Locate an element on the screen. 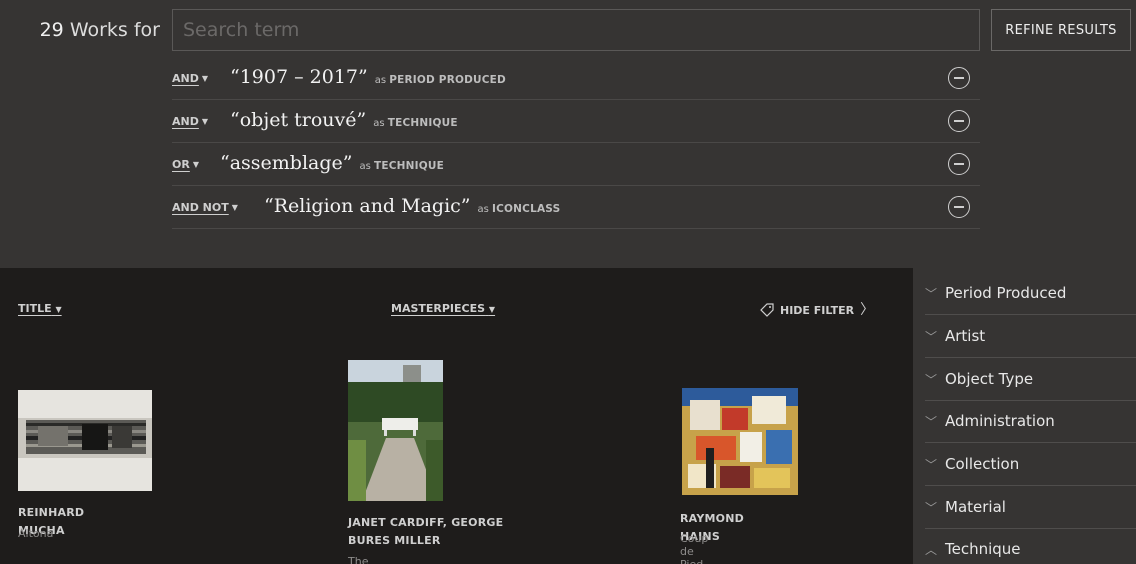 The width and height of the screenshot is (1136, 564). chevron-right-icon: 〉 is located at coordinates (867, 310).